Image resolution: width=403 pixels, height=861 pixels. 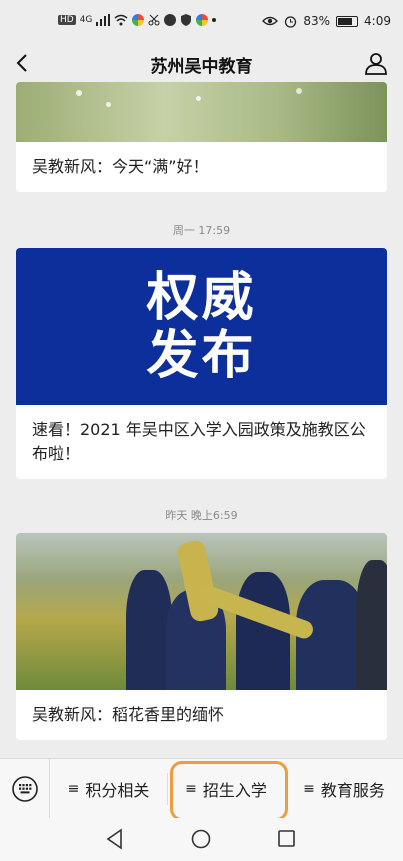 I want to click on status-bar: HD 4G 83% 4:09, so click(x=201, y=22).